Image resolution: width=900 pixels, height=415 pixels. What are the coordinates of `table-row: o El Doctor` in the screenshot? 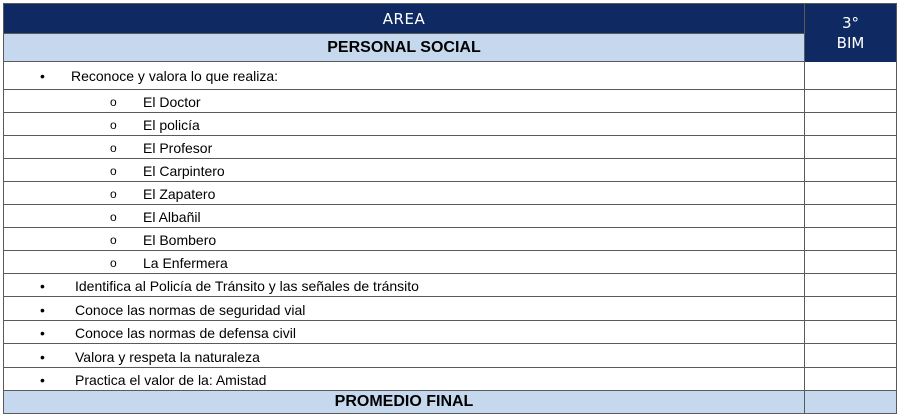 It's located at (450, 101).